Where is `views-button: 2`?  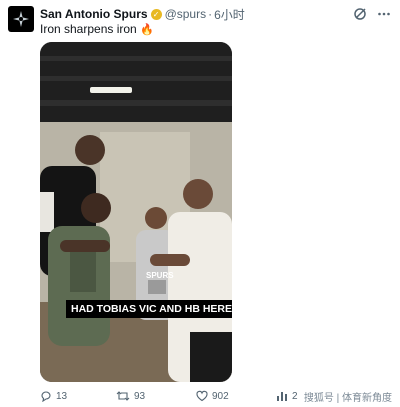 views-button: 2 is located at coordinates (287, 396).